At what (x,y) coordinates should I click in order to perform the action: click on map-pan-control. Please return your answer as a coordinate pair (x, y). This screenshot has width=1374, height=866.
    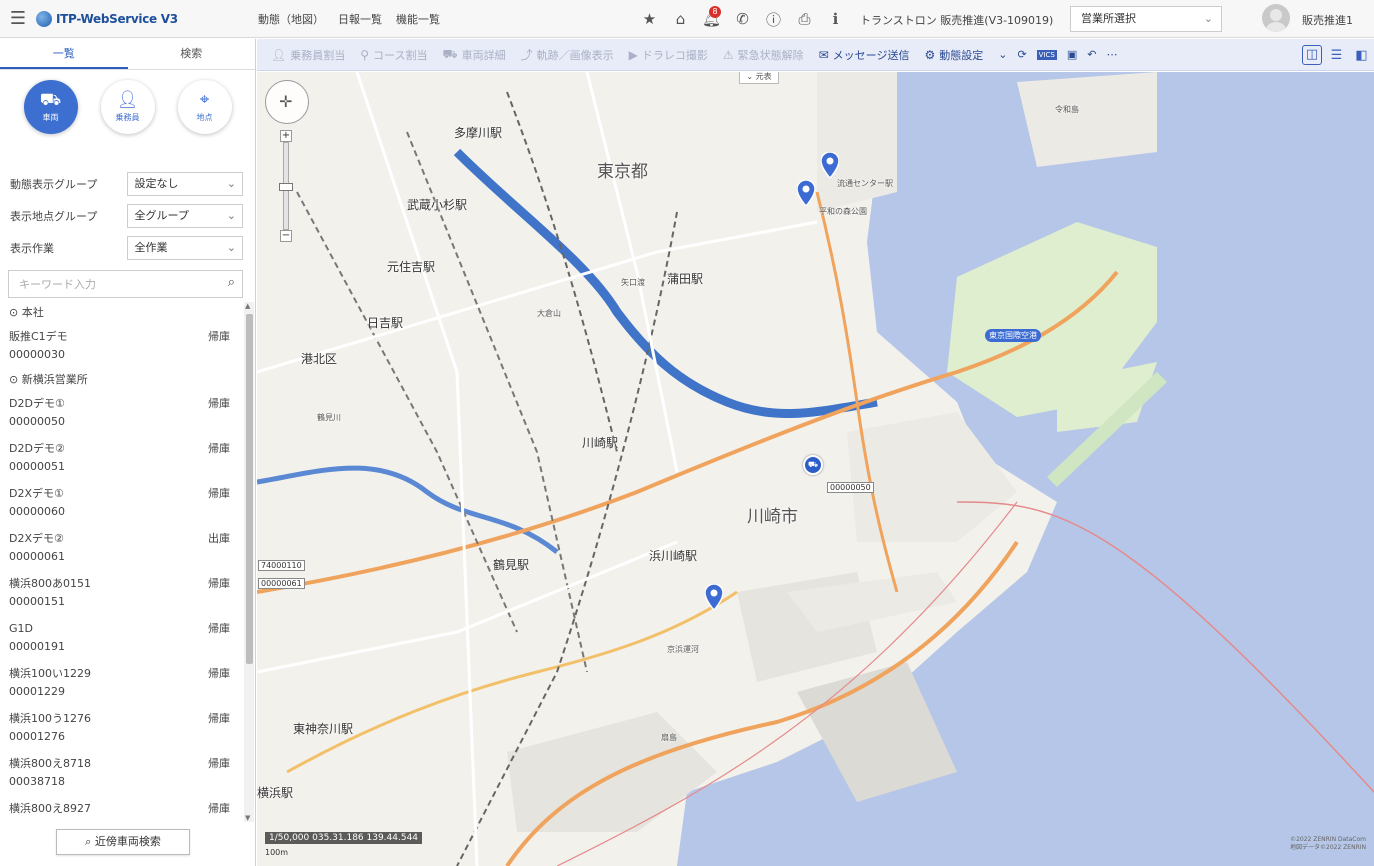
    Looking at the image, I should click on (287, 102).